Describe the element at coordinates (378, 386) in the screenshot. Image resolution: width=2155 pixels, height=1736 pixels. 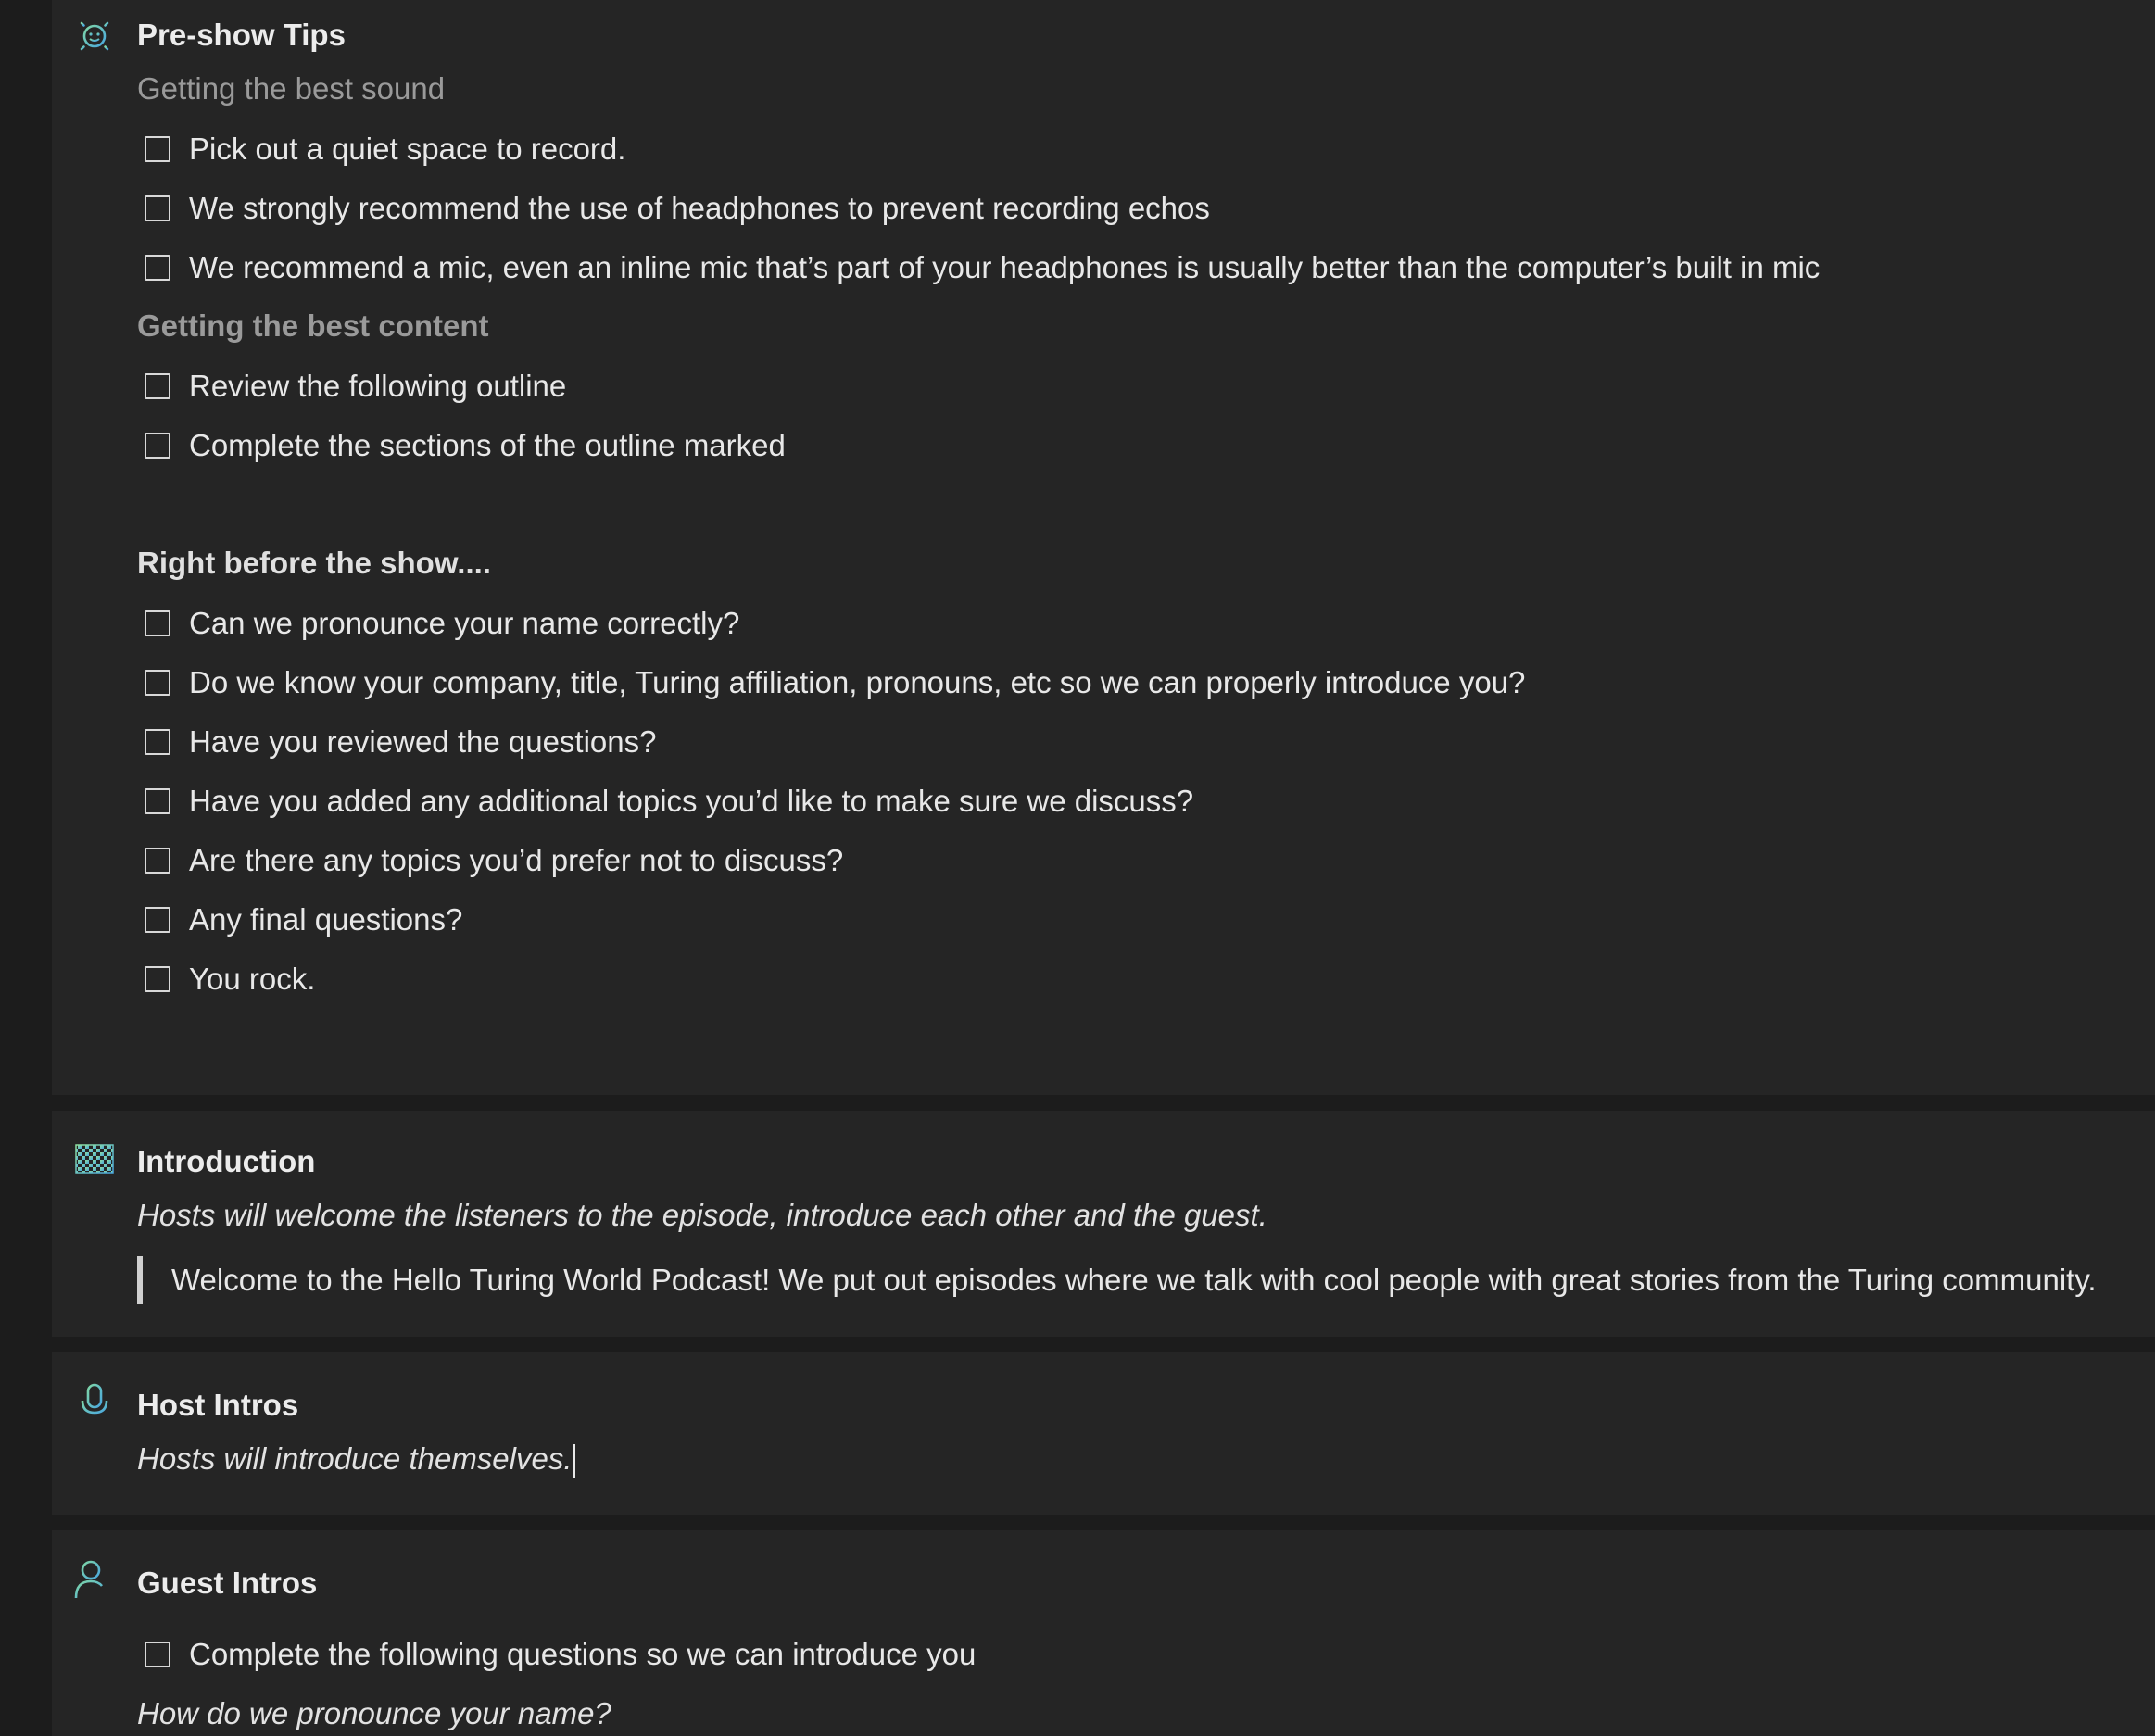
I see `checklist-item-label: Review the following outline` at that location.